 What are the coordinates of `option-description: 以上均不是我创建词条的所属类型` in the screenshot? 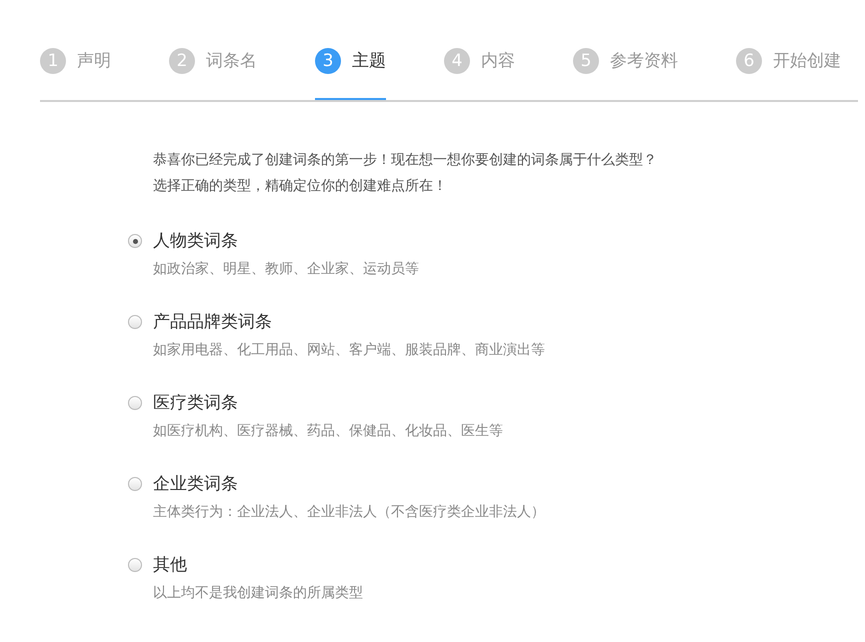 It's located at (258, 593).